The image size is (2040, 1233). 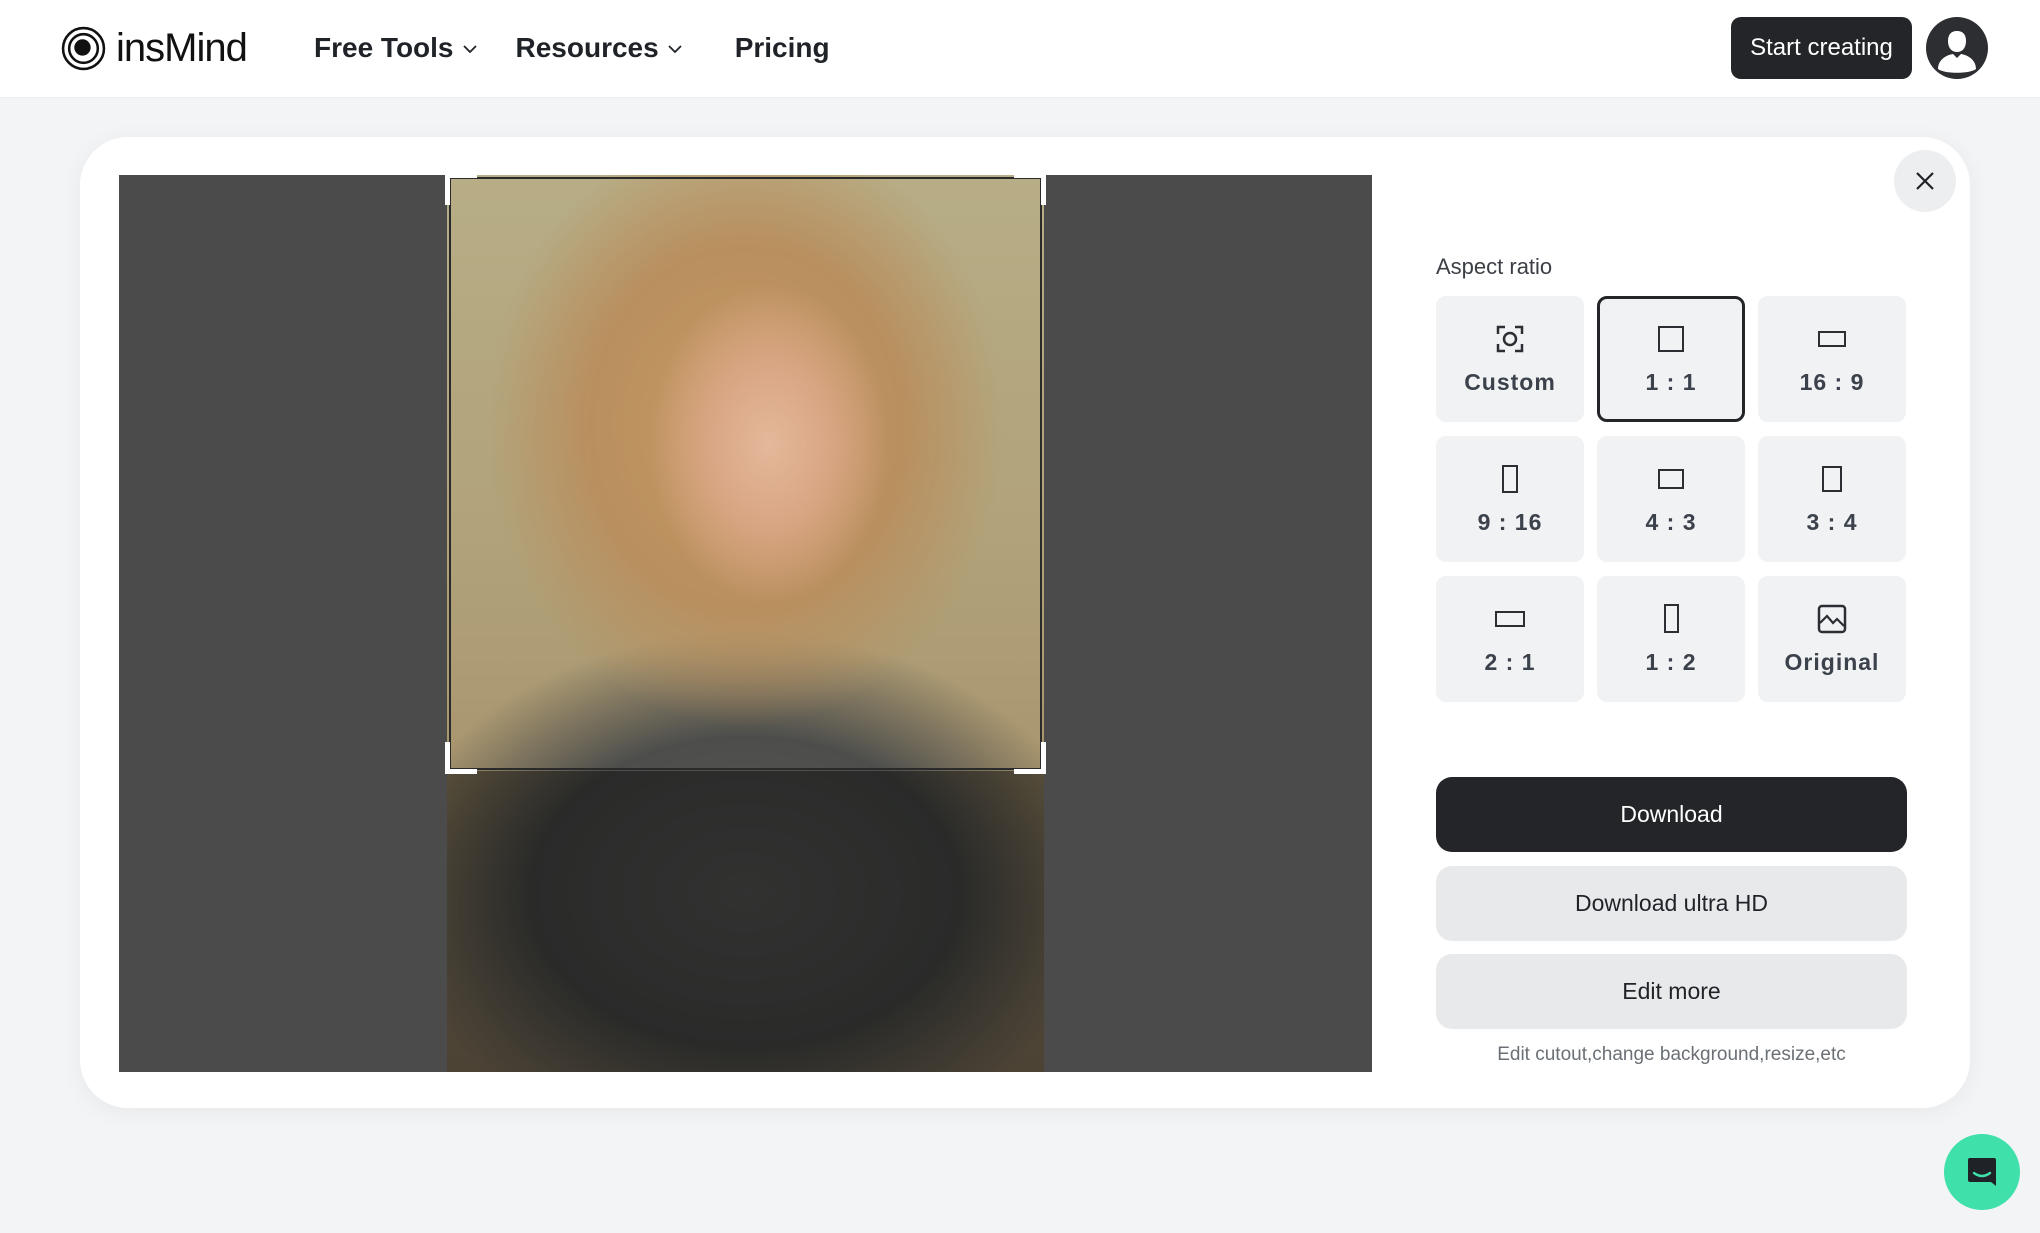 I want to click on user-avatar-icon, so click(x=1957, y=52).